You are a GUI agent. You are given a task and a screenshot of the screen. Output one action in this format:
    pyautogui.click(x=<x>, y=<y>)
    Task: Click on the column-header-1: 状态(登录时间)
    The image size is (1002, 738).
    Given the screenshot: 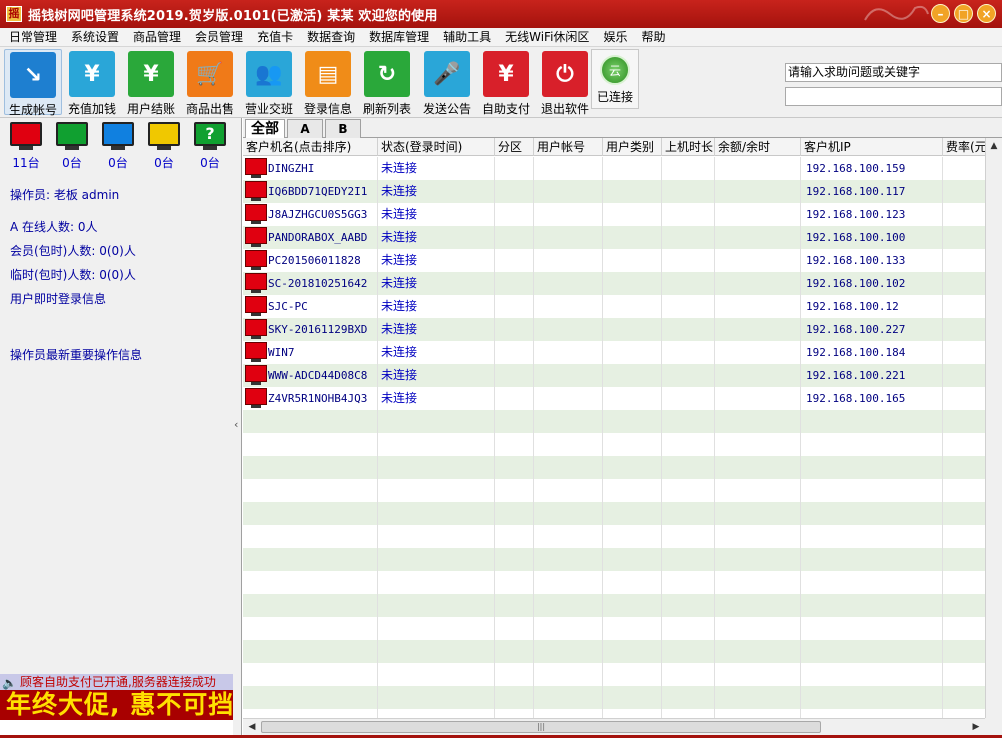 What is the action you would take?
    pyautogui.click(x=436, y=147)
    